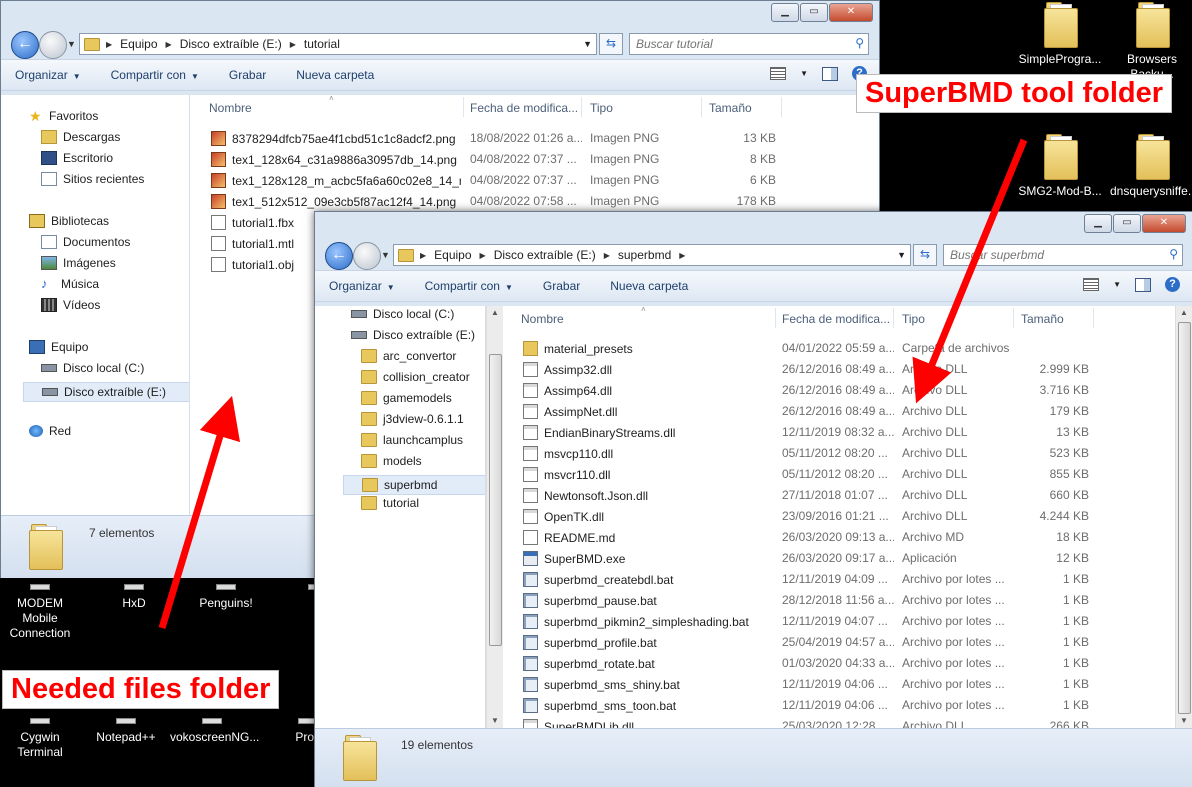 The height and width of the screenshot is (787, 1192). I want to click on callout-superbmd-tool-folder: SuperBMD tool folder, so click(1014, 93).